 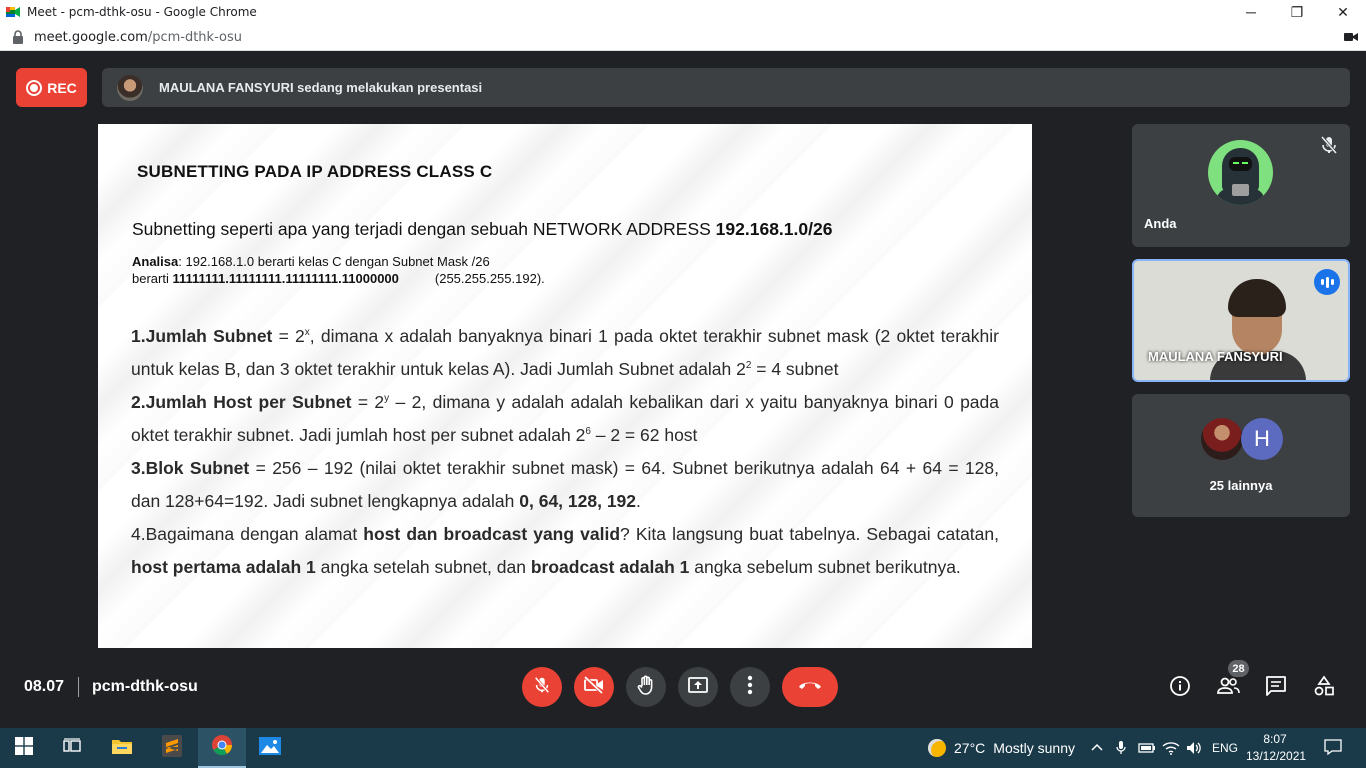 What do you see at coordinates (1238, 668) in the screenshot?
I see `people-count-badge: 28` at bounding box center [1238, 668].